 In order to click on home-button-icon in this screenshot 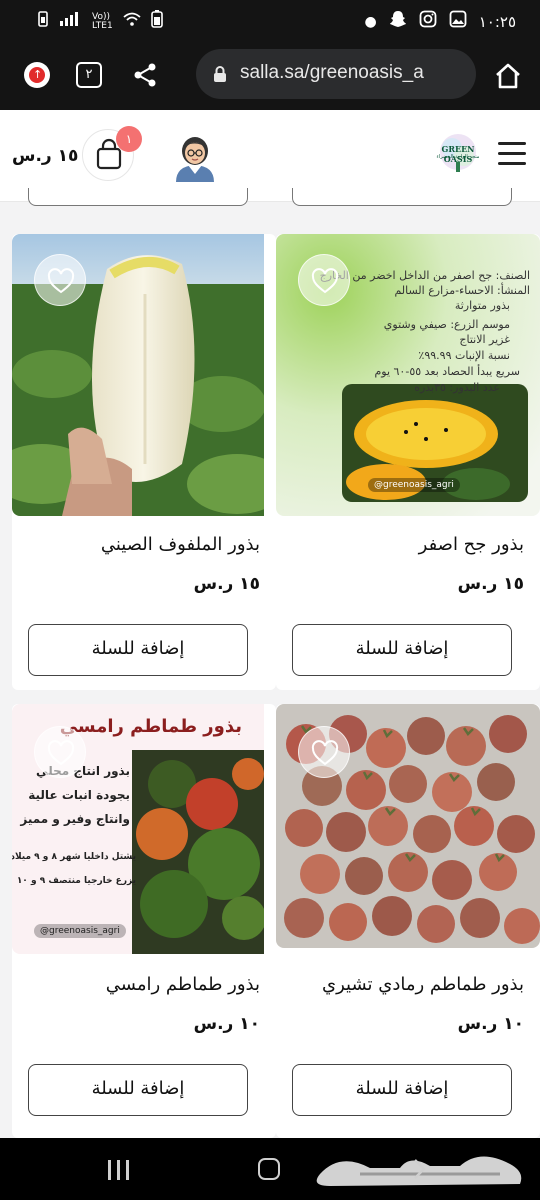, I will do `click(269, 1169)`.